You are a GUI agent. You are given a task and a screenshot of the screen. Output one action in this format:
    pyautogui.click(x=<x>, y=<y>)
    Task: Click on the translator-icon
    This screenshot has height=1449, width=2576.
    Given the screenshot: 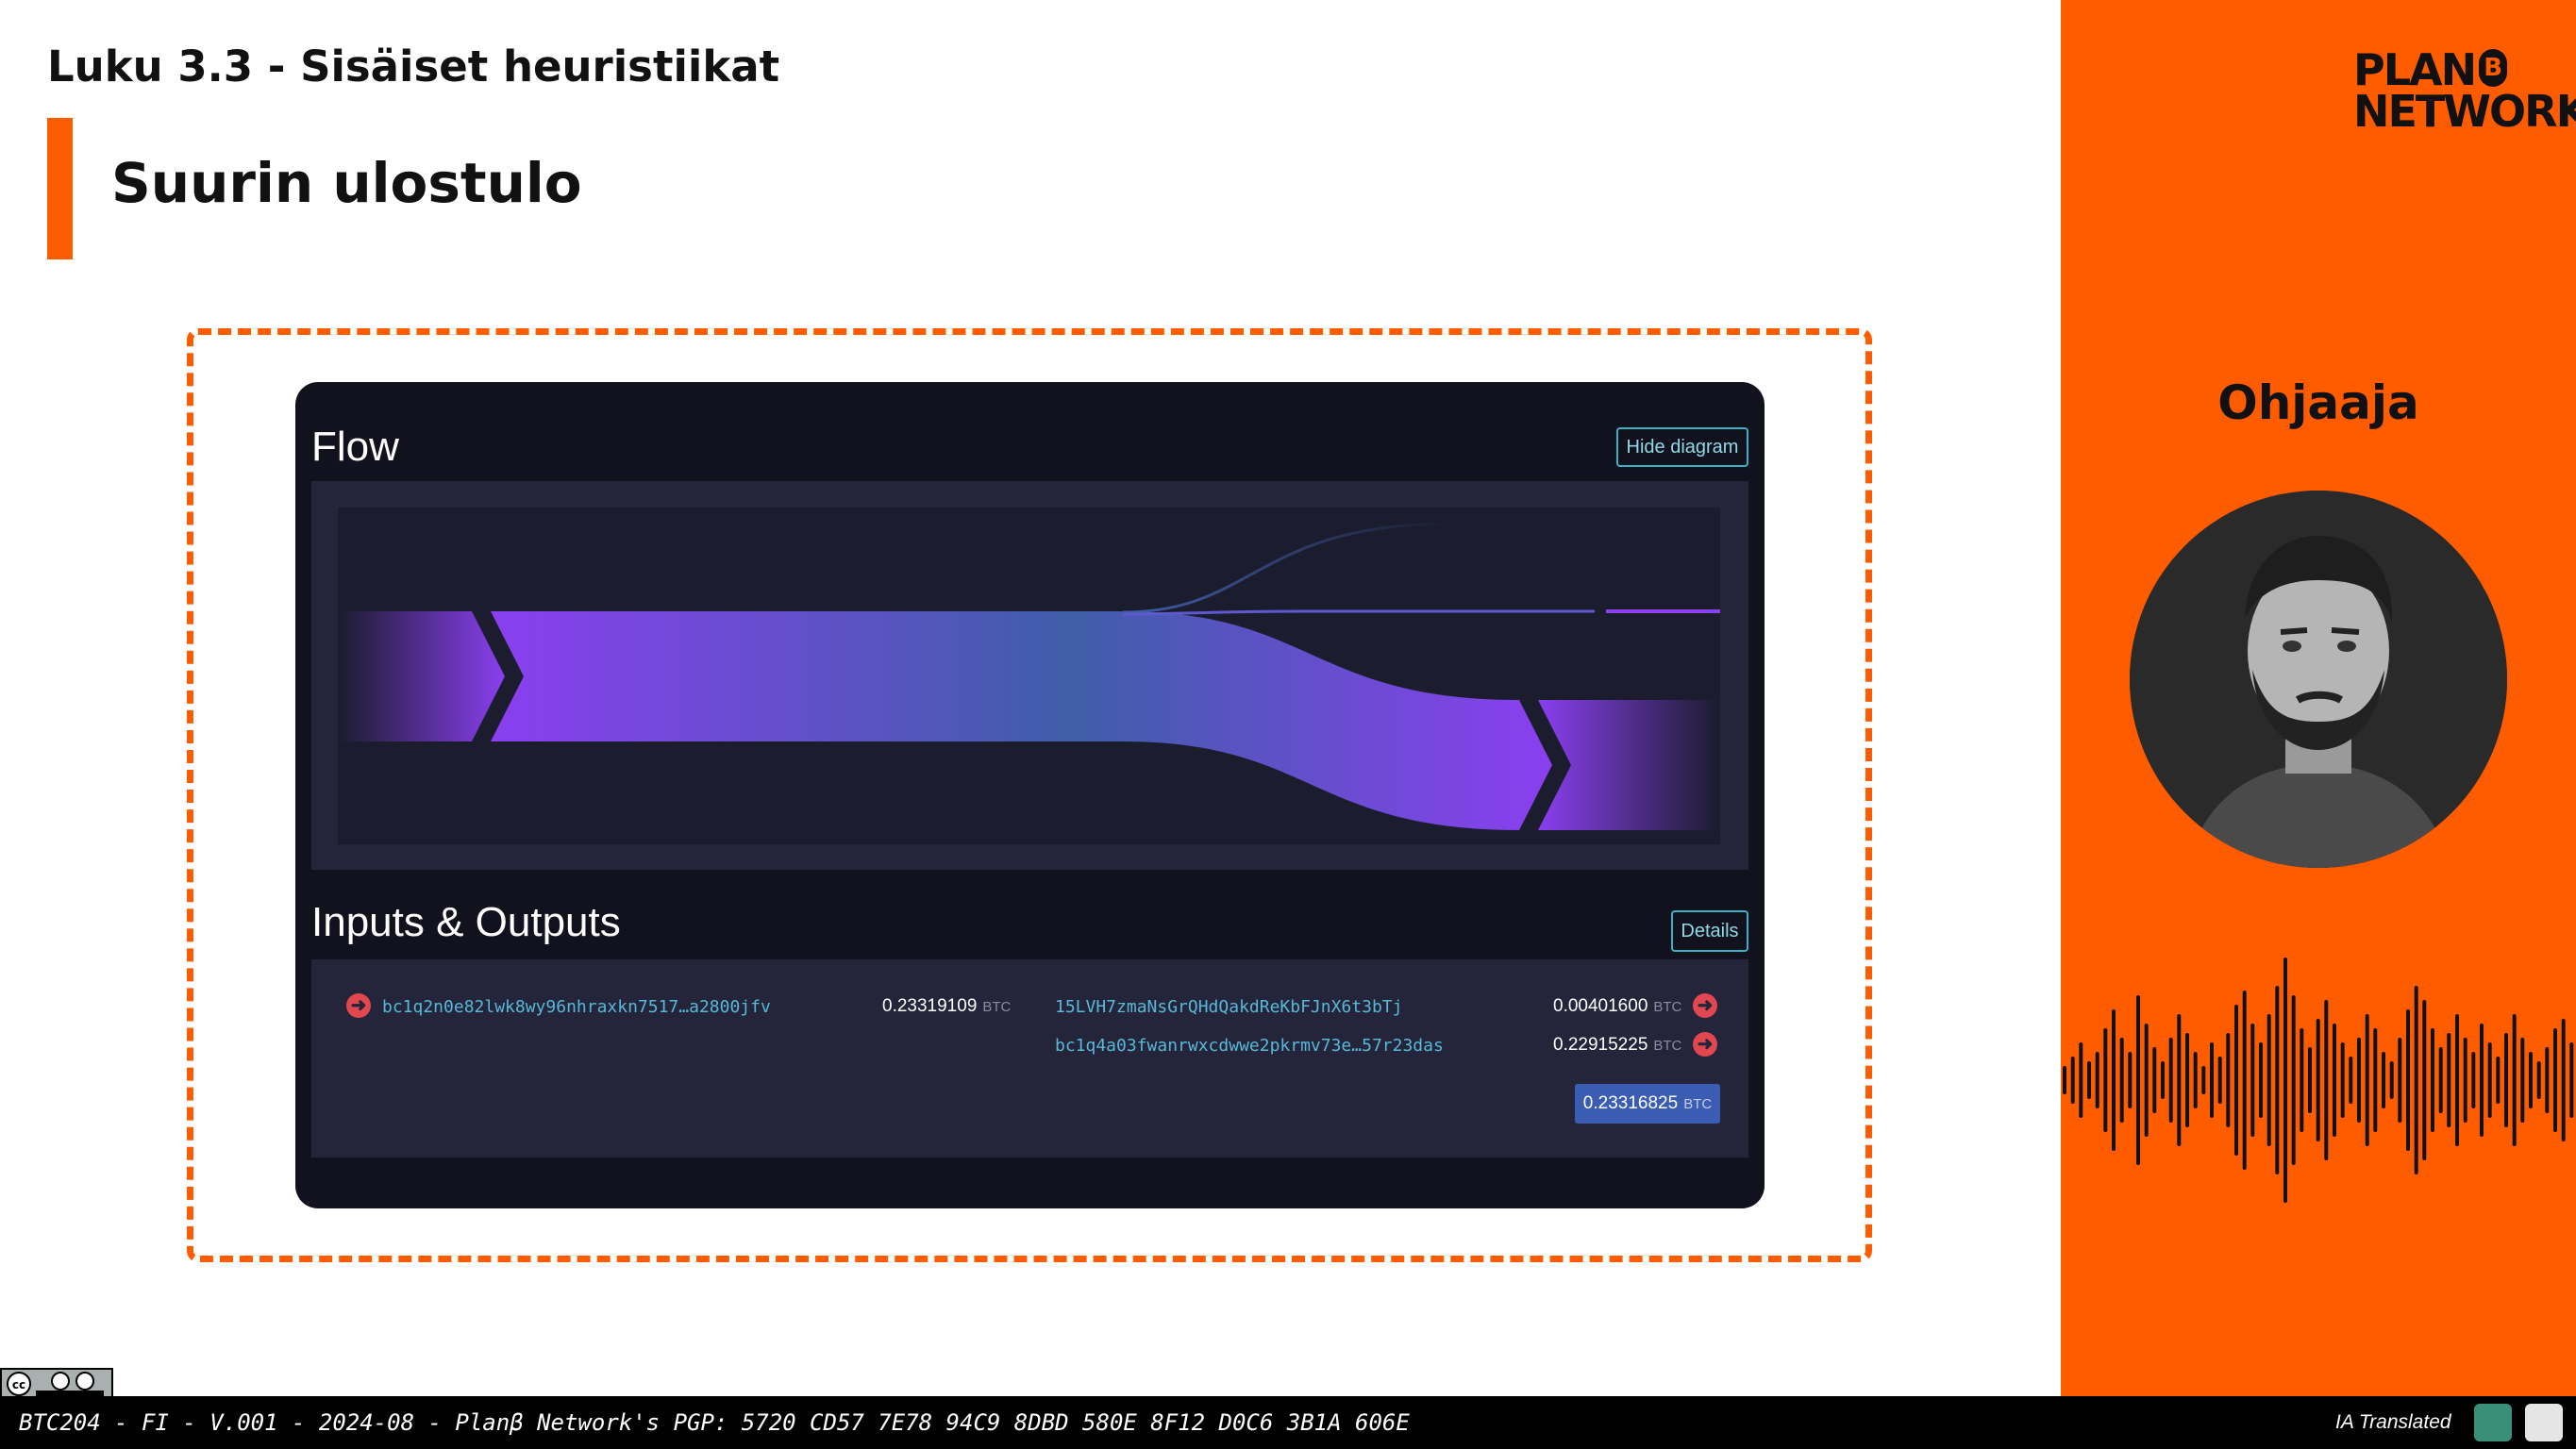 What is the action you would take?
    pyautogui.click(x=2544, y=1422)
    